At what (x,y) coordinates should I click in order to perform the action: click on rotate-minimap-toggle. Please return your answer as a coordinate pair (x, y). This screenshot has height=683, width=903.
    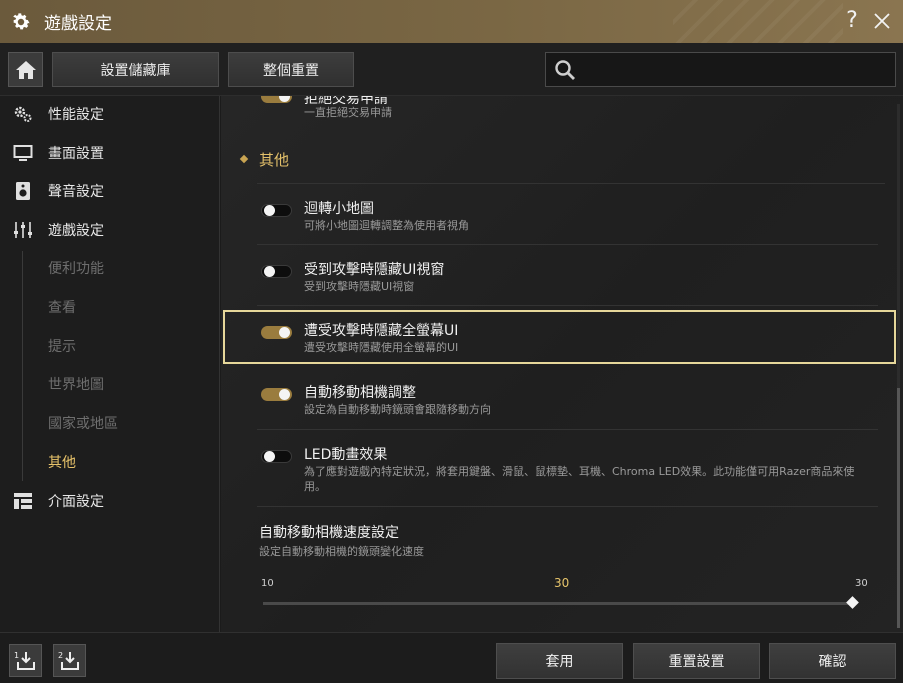
    Looking at the image, I should click on (276, 210).